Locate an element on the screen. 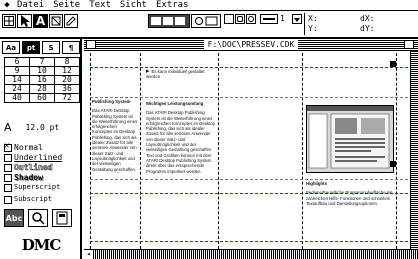 This screenshot has height=259, width=418. embedded-screenshot-image is located at coordinates (350, 139).